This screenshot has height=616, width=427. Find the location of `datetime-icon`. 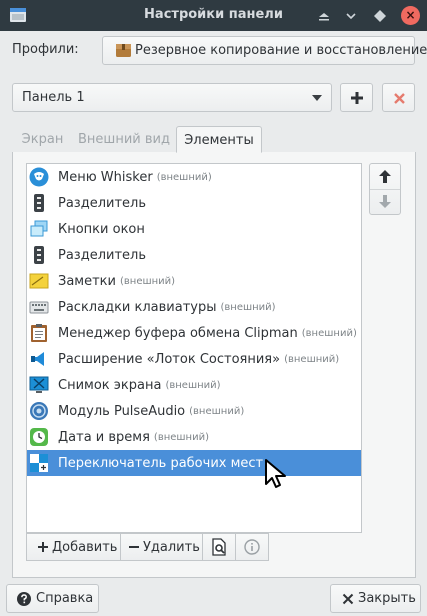

datetime-icon is located at coordinates (39, 437).